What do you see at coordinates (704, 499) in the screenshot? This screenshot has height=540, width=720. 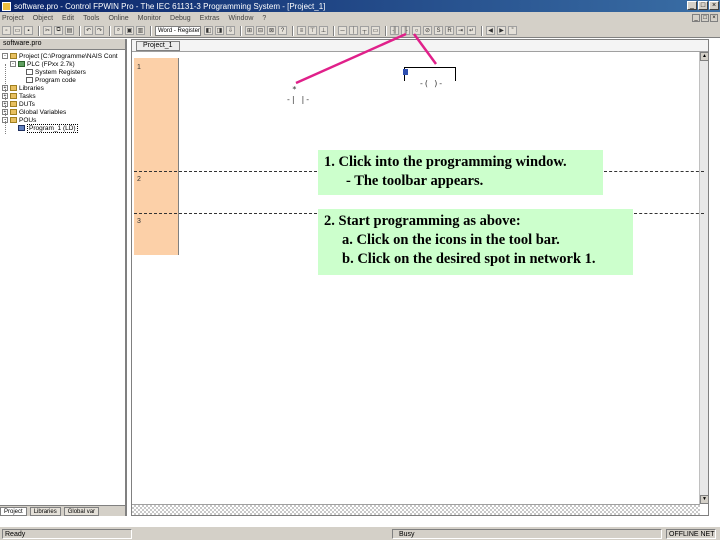 I see `scroll-down-icon: ▼` at bounding box center [704, 499].